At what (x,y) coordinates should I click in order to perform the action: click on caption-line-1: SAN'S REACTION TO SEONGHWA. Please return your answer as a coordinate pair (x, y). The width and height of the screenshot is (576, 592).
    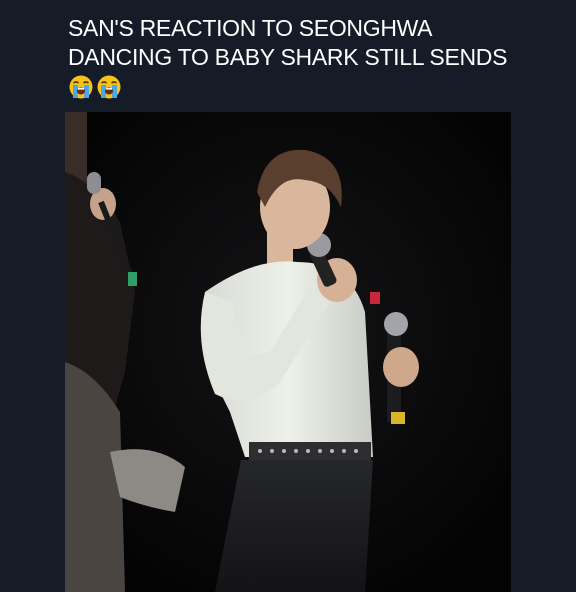
    Looking at the image, I should click on (250, 28).